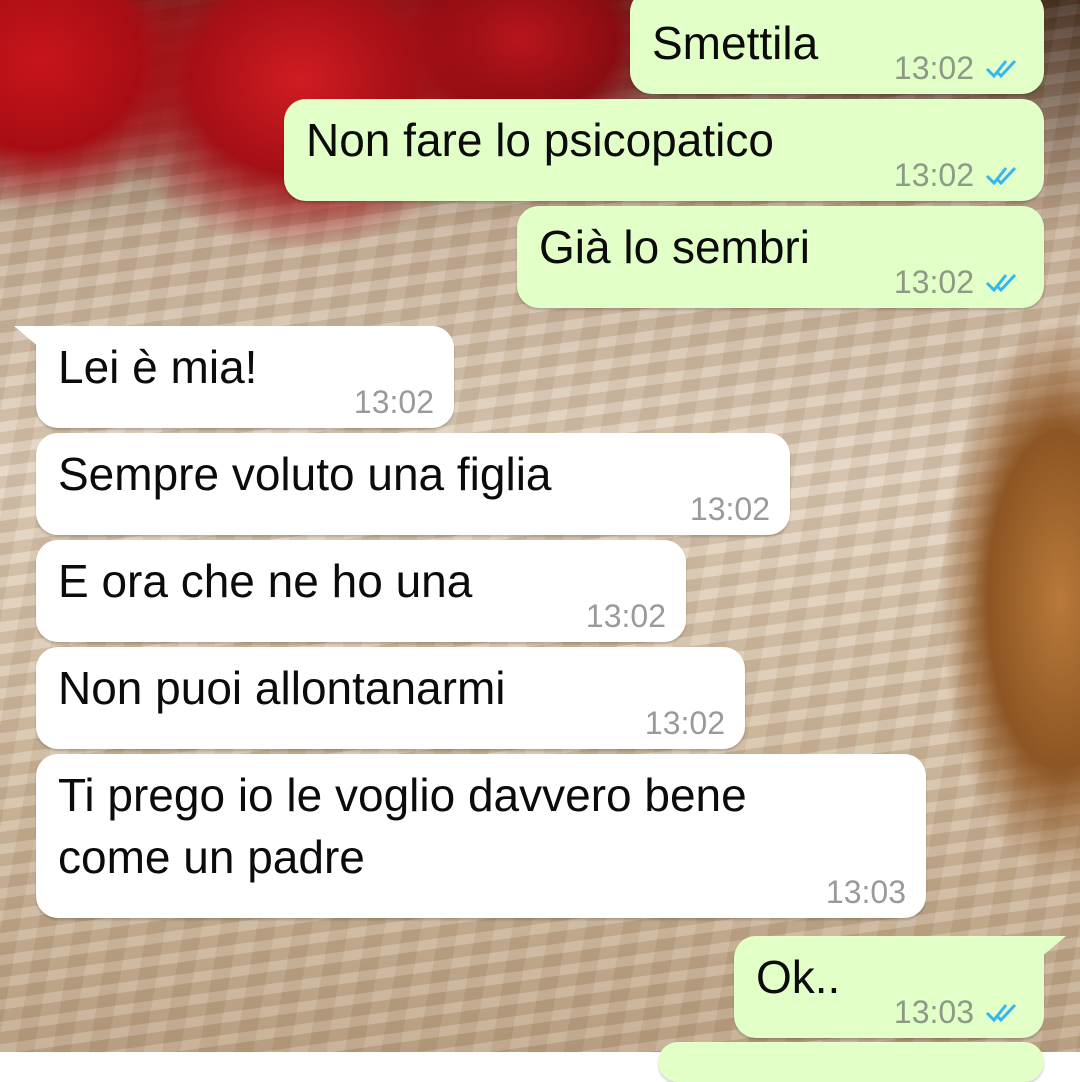 This screenshot has height=1082, width=1080. I want to click on incoming-message: Non puoi allontanarmi 13:02, so click(390, 698).